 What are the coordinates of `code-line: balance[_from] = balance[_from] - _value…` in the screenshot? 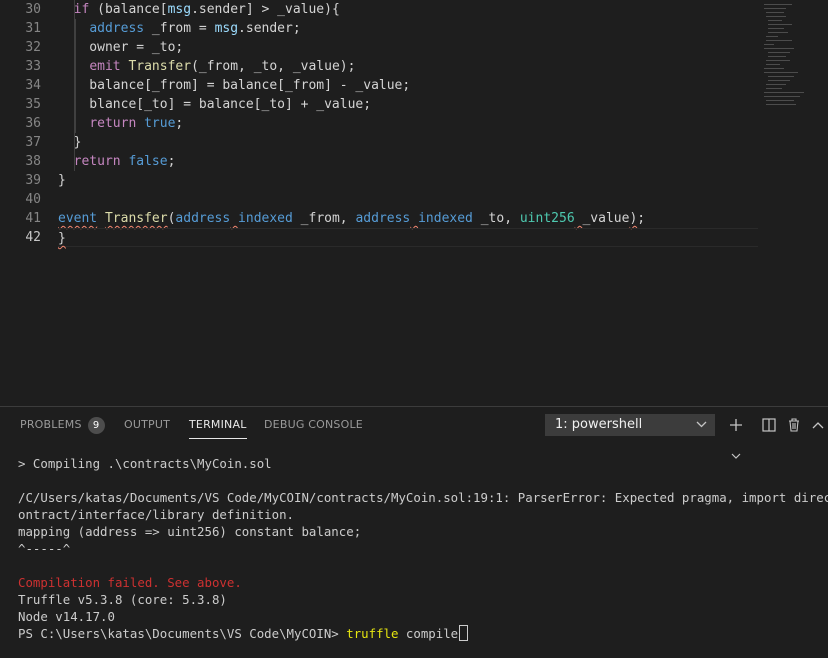 It's located at (408, 85).